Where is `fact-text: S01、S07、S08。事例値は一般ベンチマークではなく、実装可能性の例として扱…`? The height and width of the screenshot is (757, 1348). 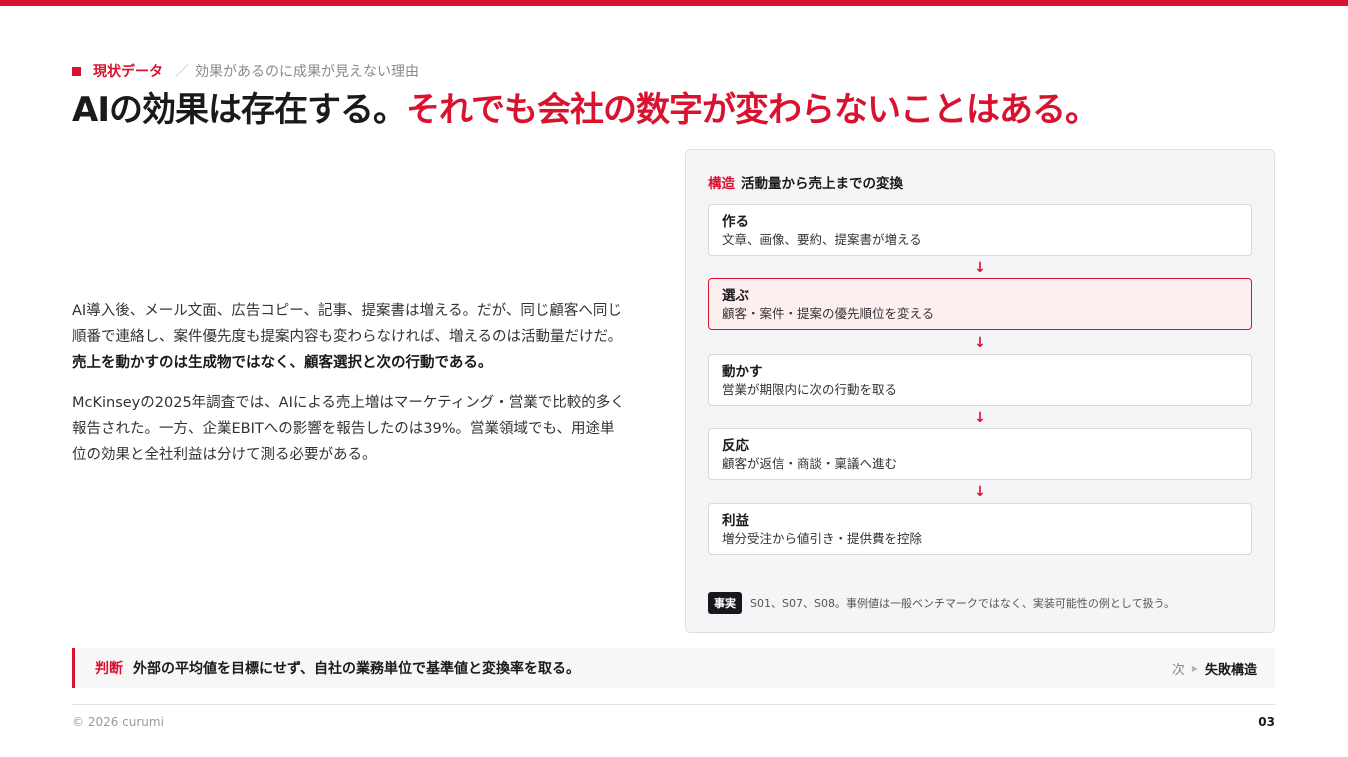
fact-text: S01、S07、S08。事例値は一般ベンチマークではなく、実装可能性の例として扱… is located at coordinates (962, 603).